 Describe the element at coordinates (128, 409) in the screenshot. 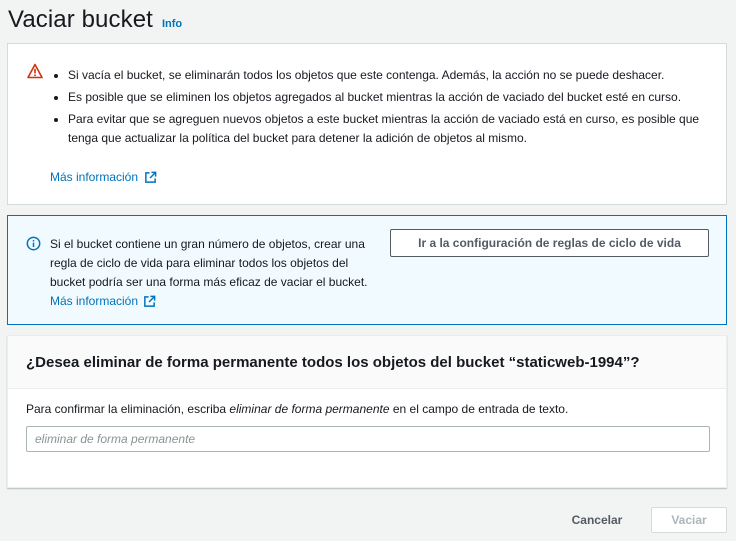

I see `instruction-prefix: Para confirmar la eliminación, escriba` at that location.